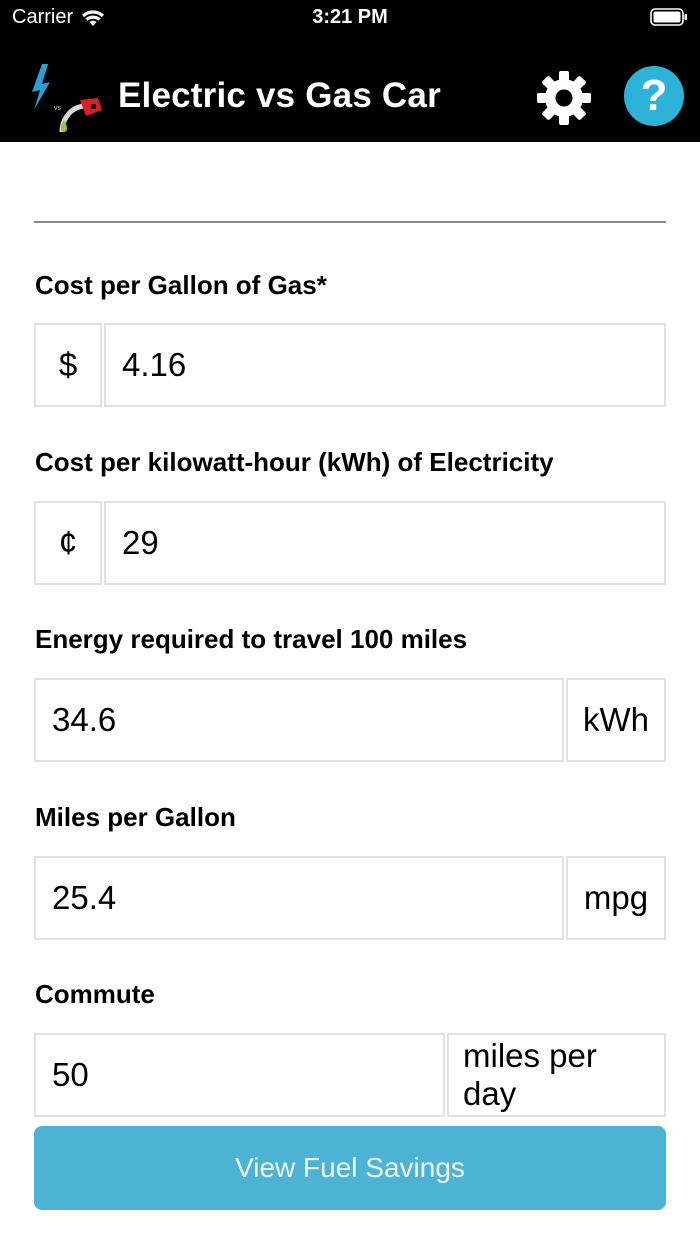 The height and width of the screenshot is (1244, 700). I want to click on mpg-suffix: mpg, so click(616, 898).